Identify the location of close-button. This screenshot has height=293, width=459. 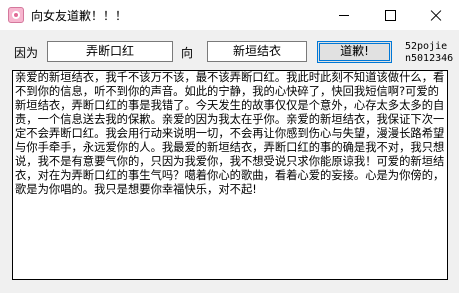
(436, 15).